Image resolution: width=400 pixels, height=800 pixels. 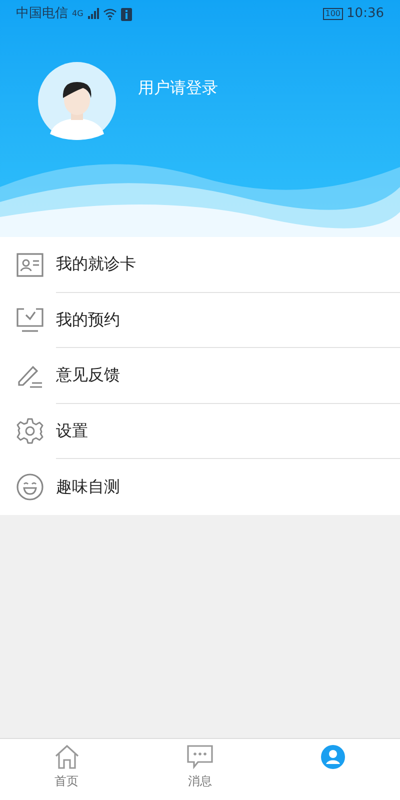 I want to click on menu-item: 我的预约, so click(x=200, y=320).